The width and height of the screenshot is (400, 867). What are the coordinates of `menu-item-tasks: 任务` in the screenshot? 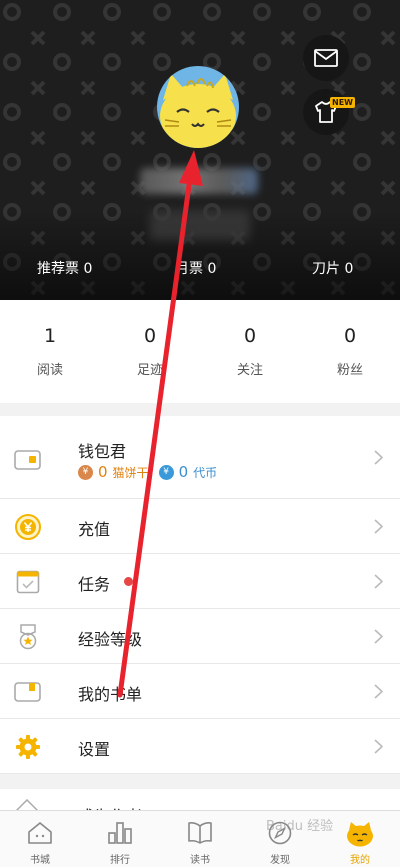 It's located at (200, 581).